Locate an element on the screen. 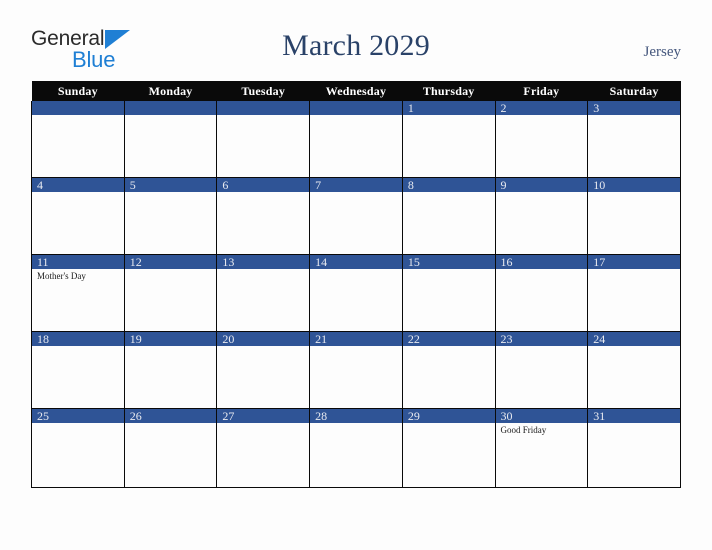  calendar-day-cell: 5 is located at coordinates (170, 216).